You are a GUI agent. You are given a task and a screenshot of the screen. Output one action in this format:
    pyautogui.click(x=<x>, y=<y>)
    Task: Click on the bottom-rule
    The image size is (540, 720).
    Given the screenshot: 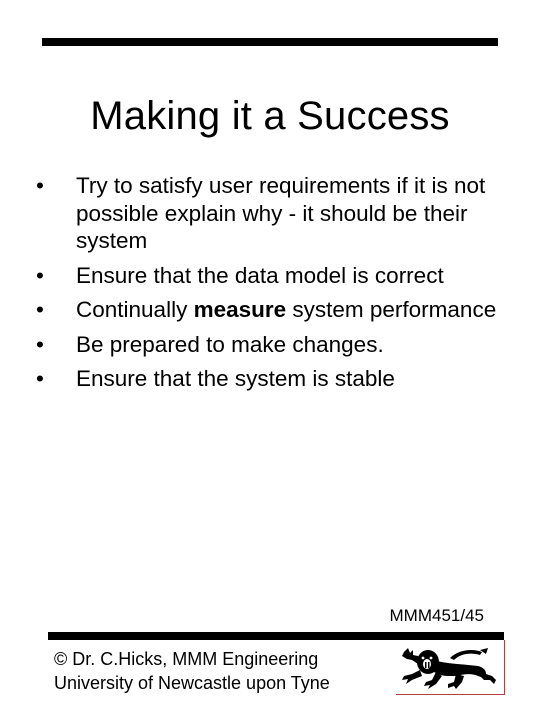 What is the action you would take?
    pyautogui.click(x=276, y=636)
    